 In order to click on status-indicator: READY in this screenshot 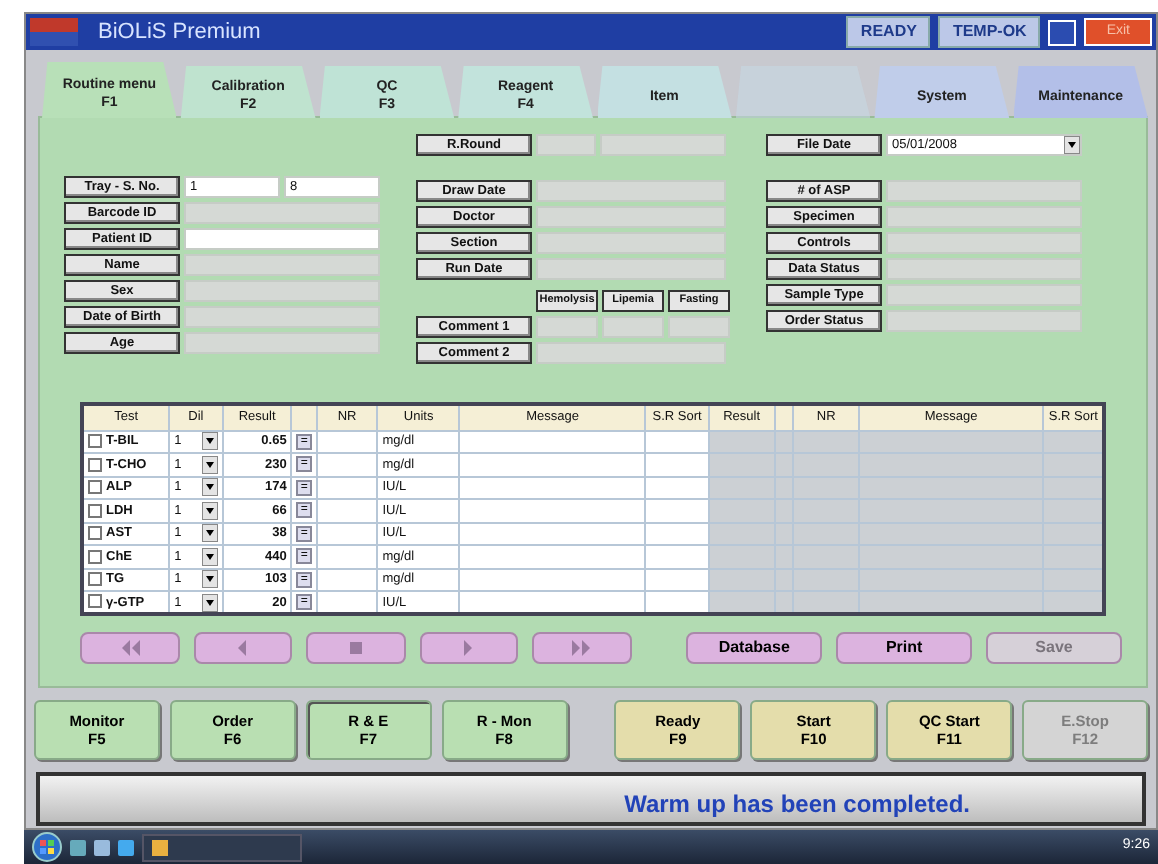, I will do `click(888, 32)`.